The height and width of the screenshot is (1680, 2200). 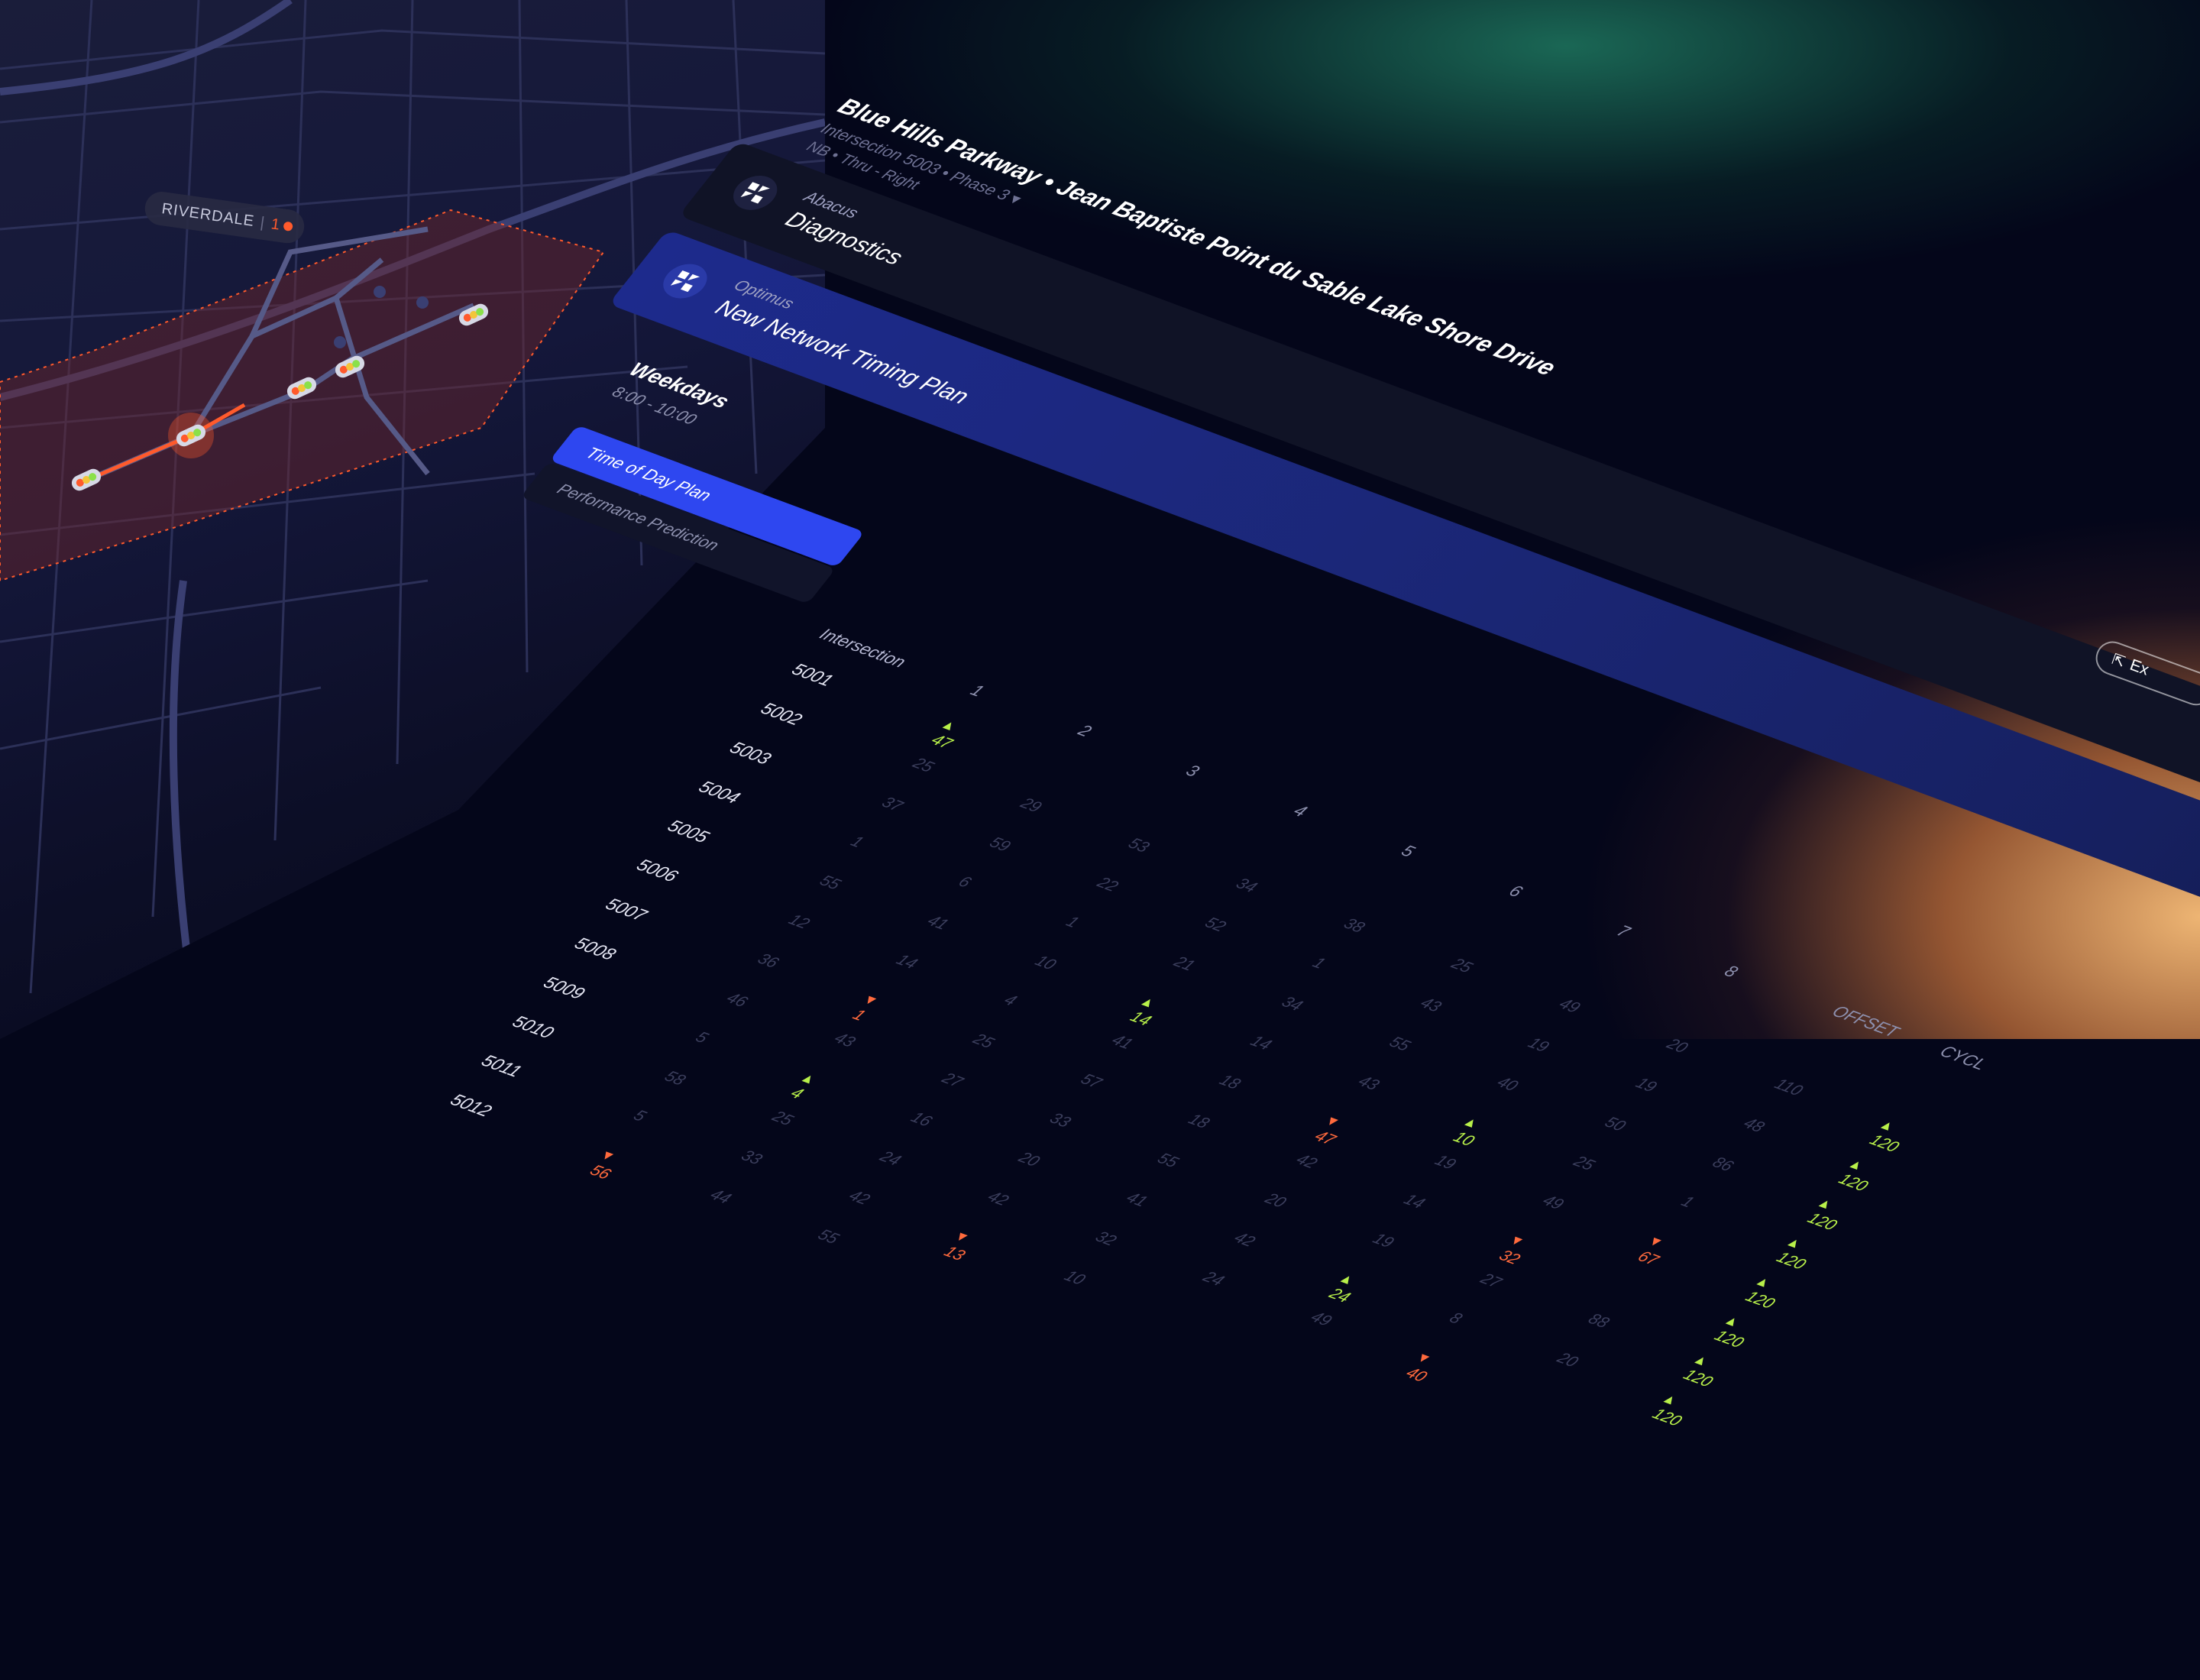 What do you see at coordinates (533, 1027) in the screenshot?
I see `row-intersection-id: 5010` at bounding box center [533, 1027].